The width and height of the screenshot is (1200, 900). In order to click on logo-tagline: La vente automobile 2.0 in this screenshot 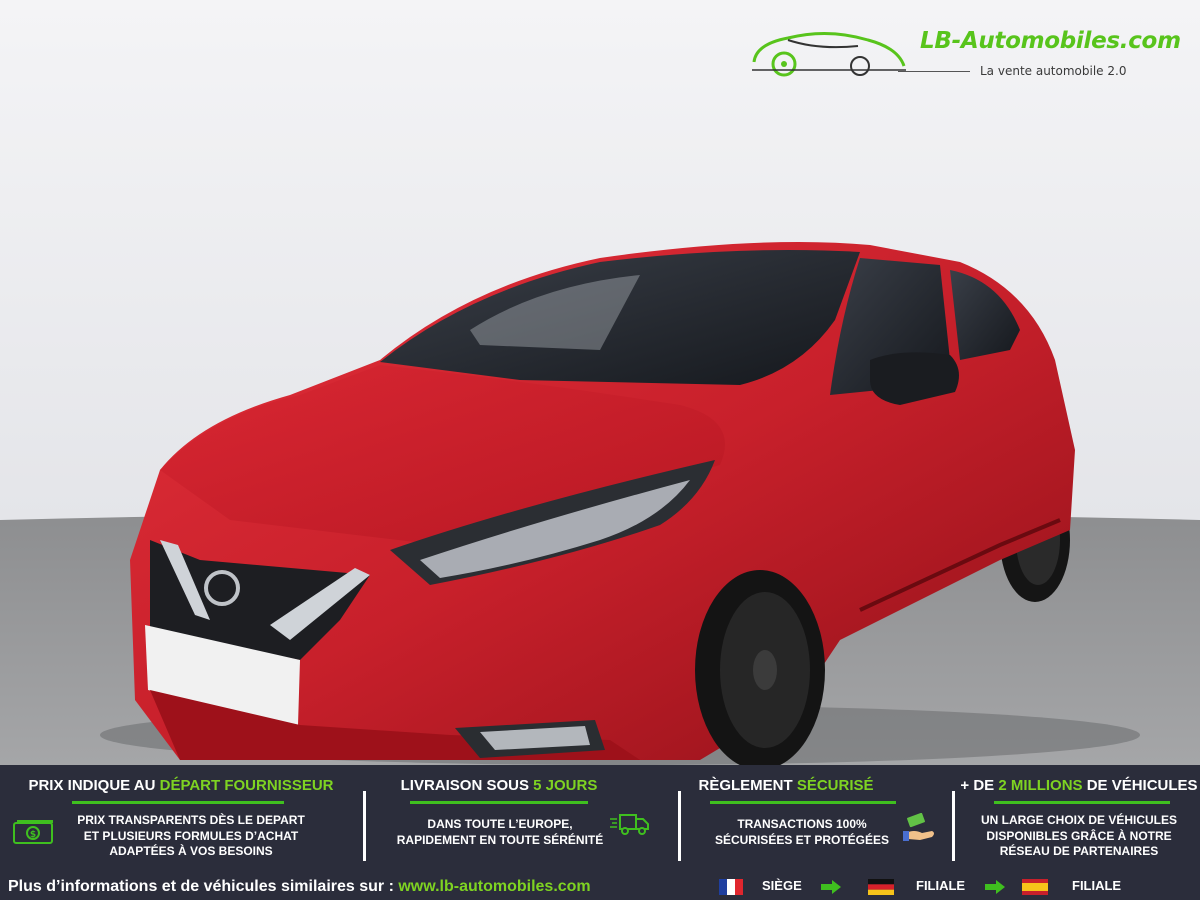, I will do `click(1053, 71)`.